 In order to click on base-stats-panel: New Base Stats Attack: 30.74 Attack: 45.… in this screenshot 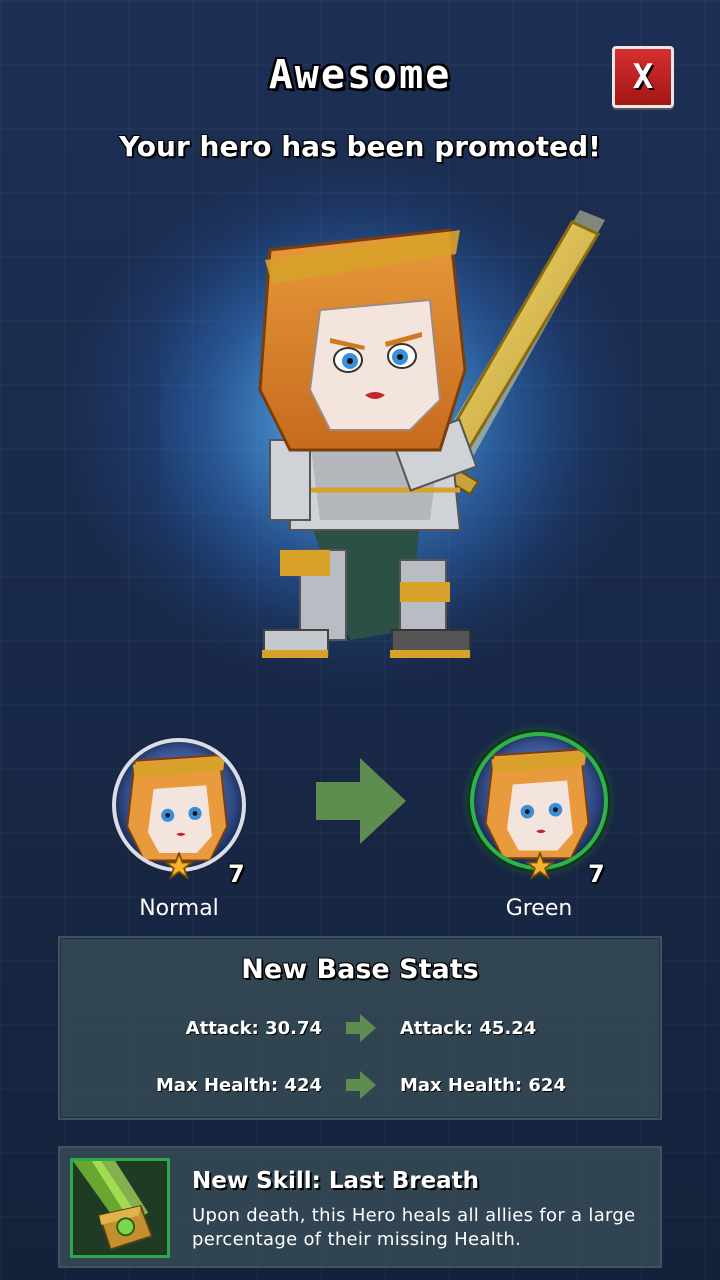, I will do `click(360, 1028)`.